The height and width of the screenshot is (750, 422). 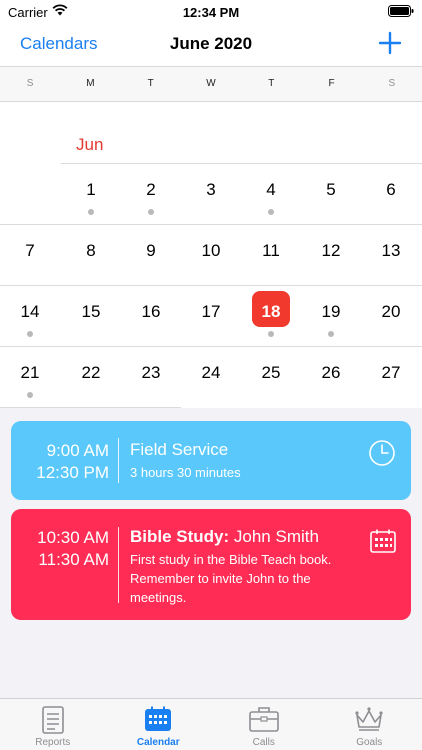 I want to click on day-number: 21, so click(x=30, y=372).